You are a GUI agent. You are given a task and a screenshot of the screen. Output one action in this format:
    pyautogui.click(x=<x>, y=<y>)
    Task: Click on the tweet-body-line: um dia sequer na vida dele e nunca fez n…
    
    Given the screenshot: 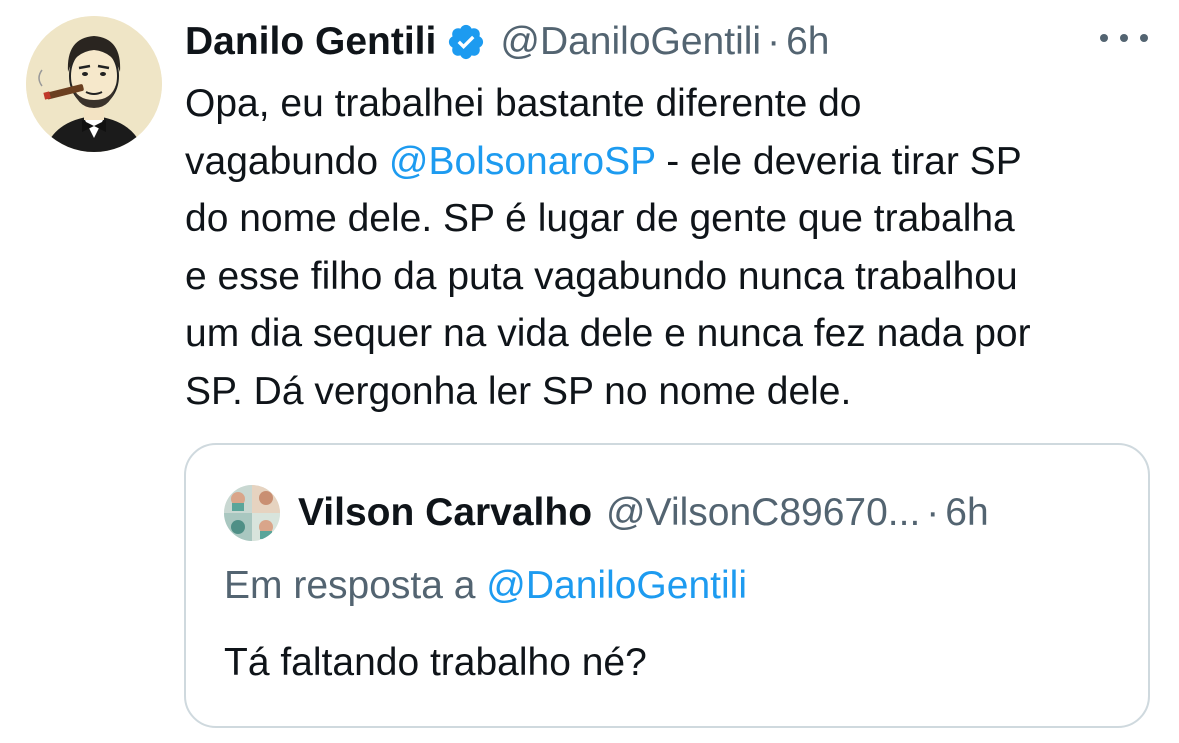 What is the action you would take?
    pyautogui.click(x=608, y=333)
    